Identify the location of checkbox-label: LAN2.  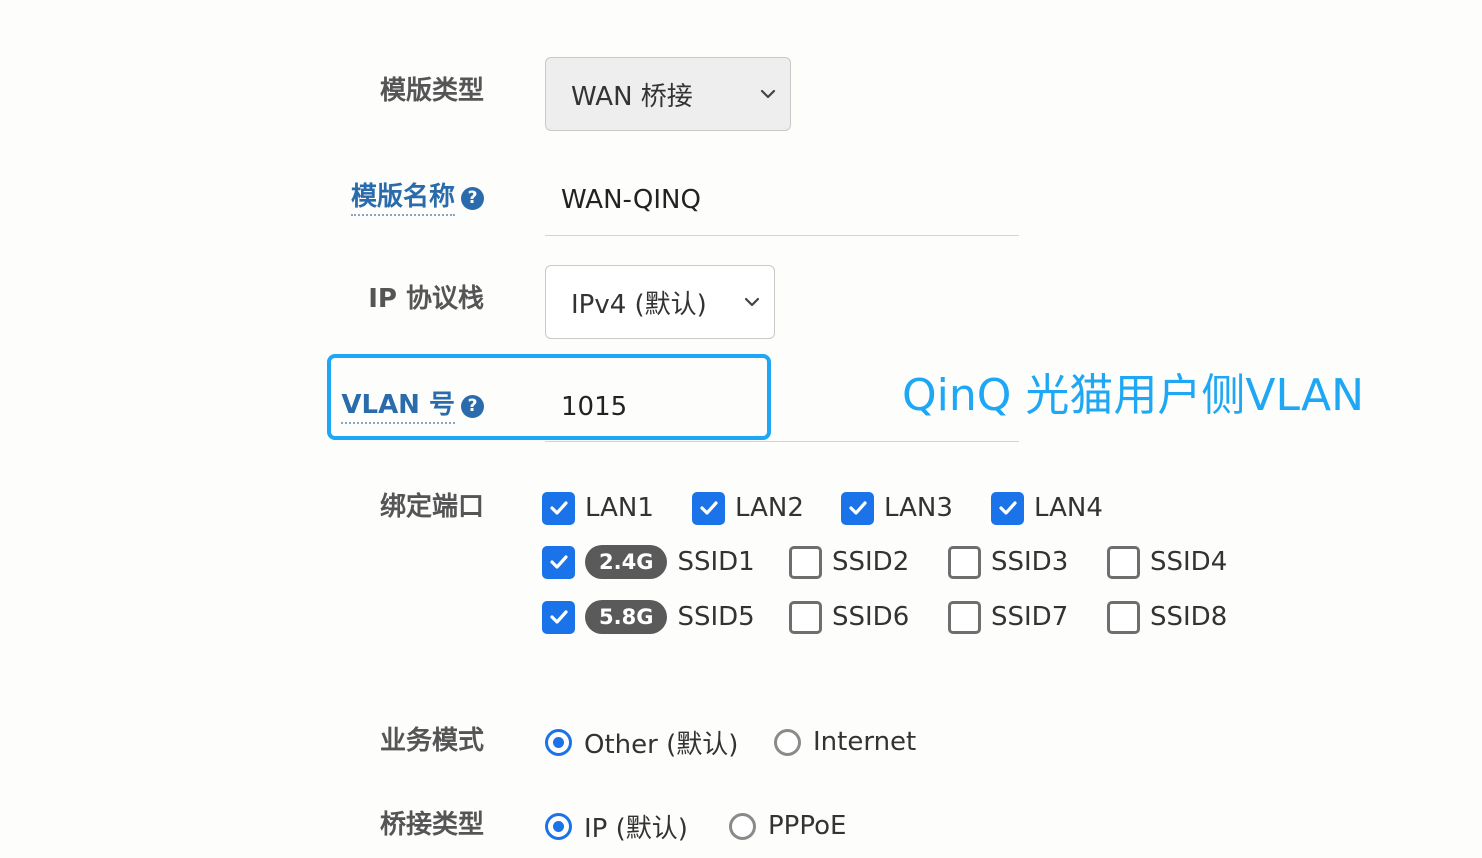
(769, 508).